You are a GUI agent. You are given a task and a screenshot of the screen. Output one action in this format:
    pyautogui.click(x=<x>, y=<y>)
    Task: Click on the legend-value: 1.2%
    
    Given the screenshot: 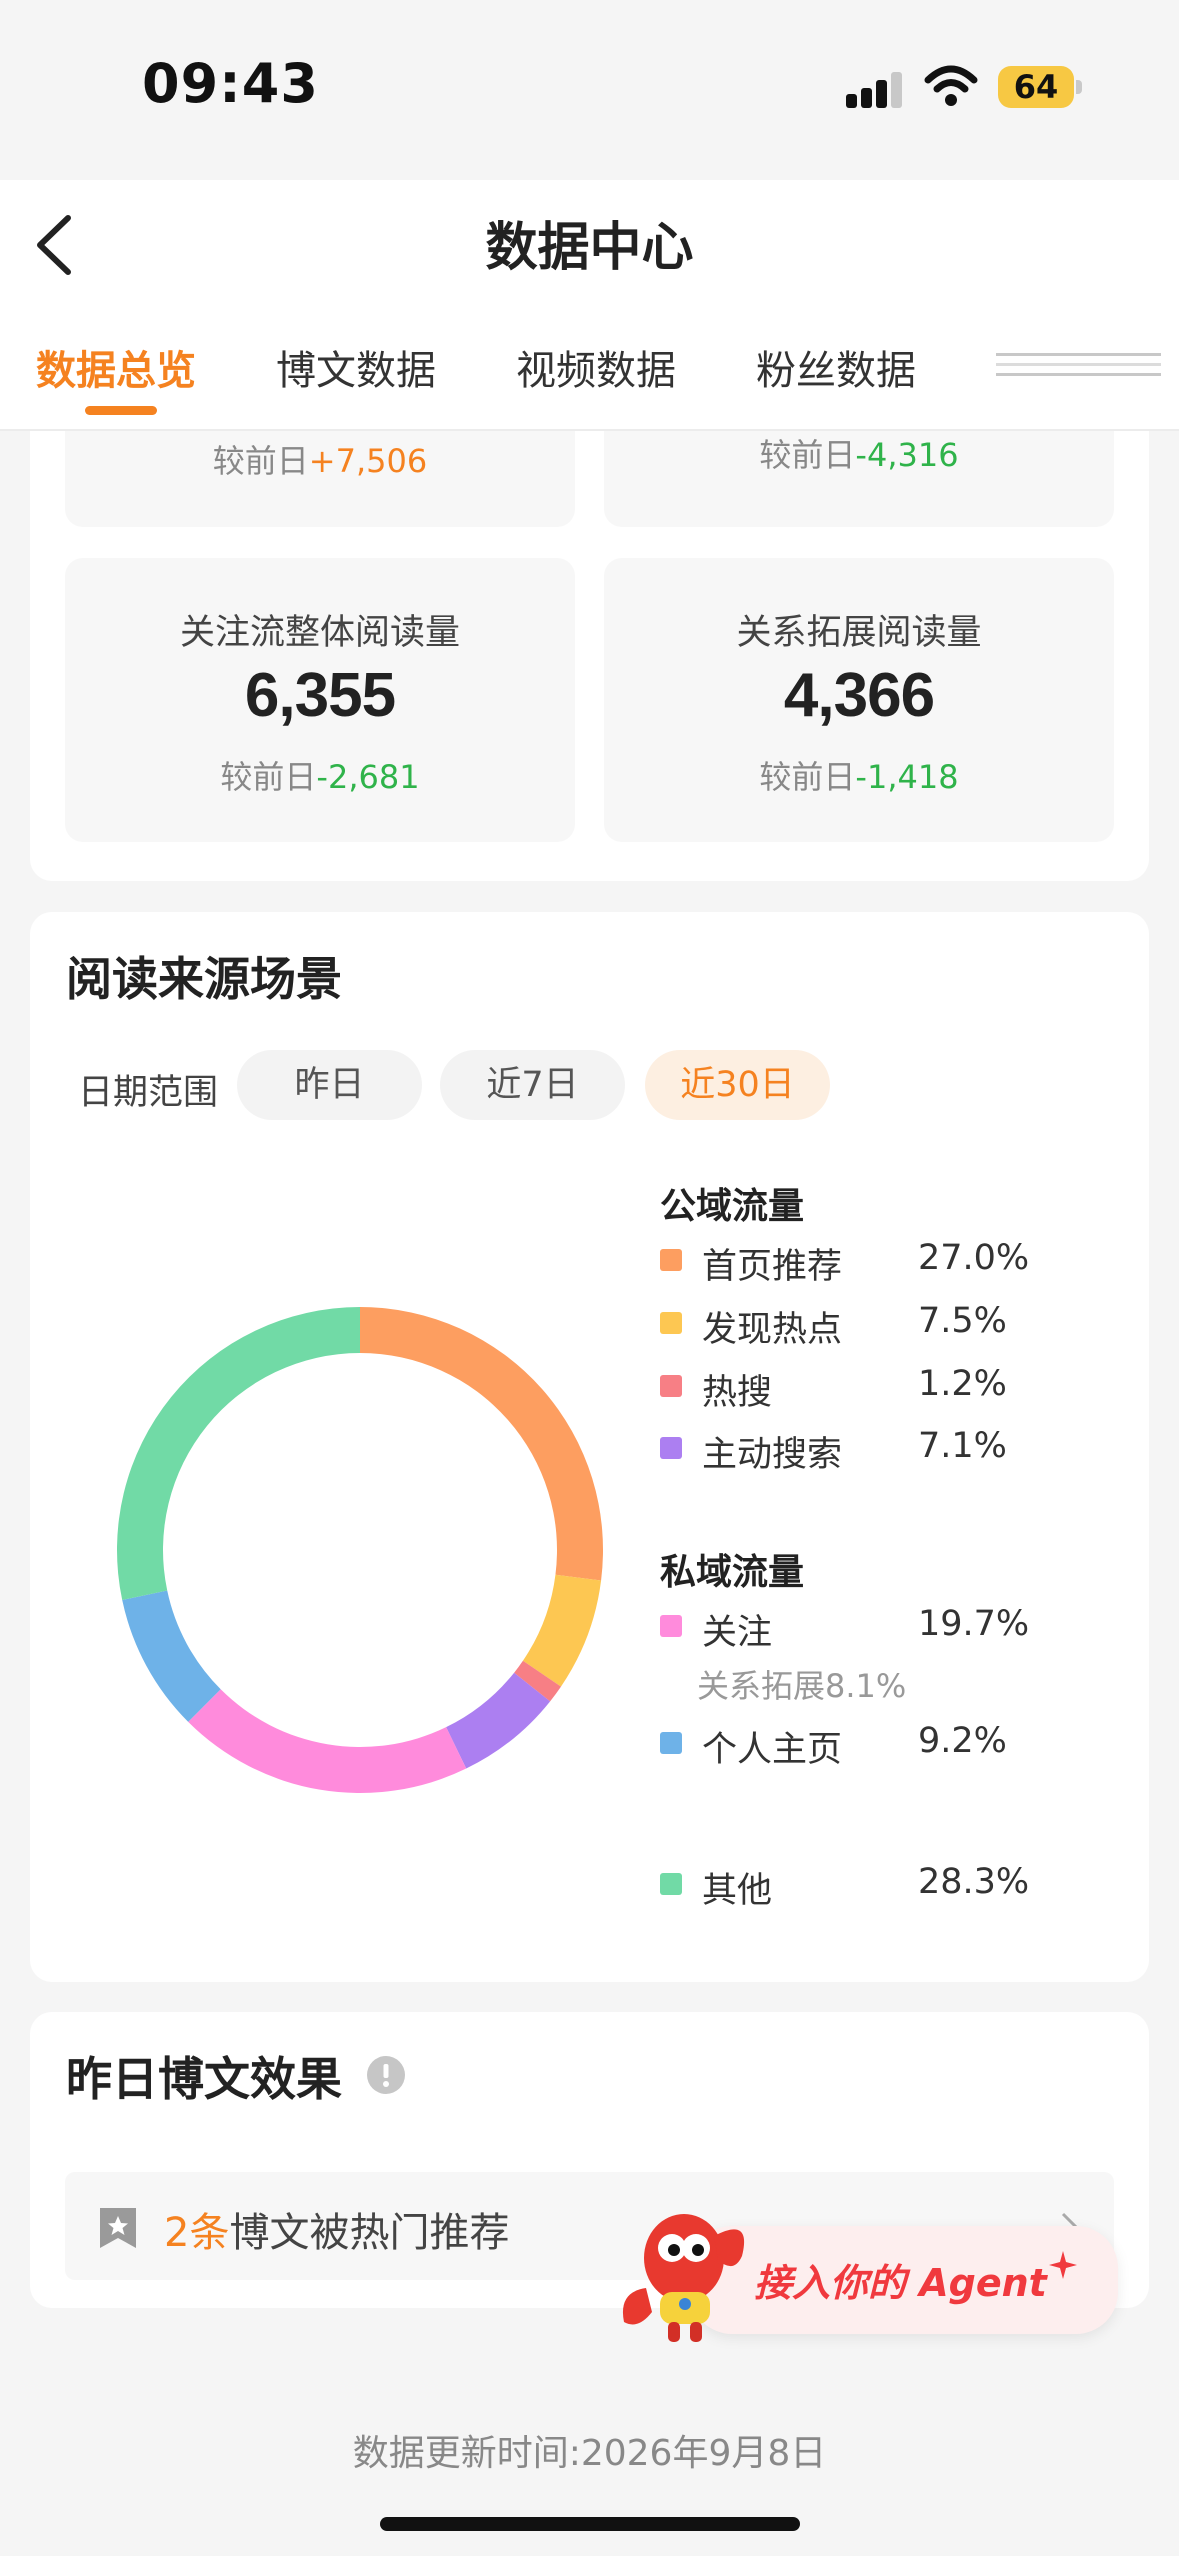 What is the action you would take?
    pyautogui.click(x=962, y=1384)
    